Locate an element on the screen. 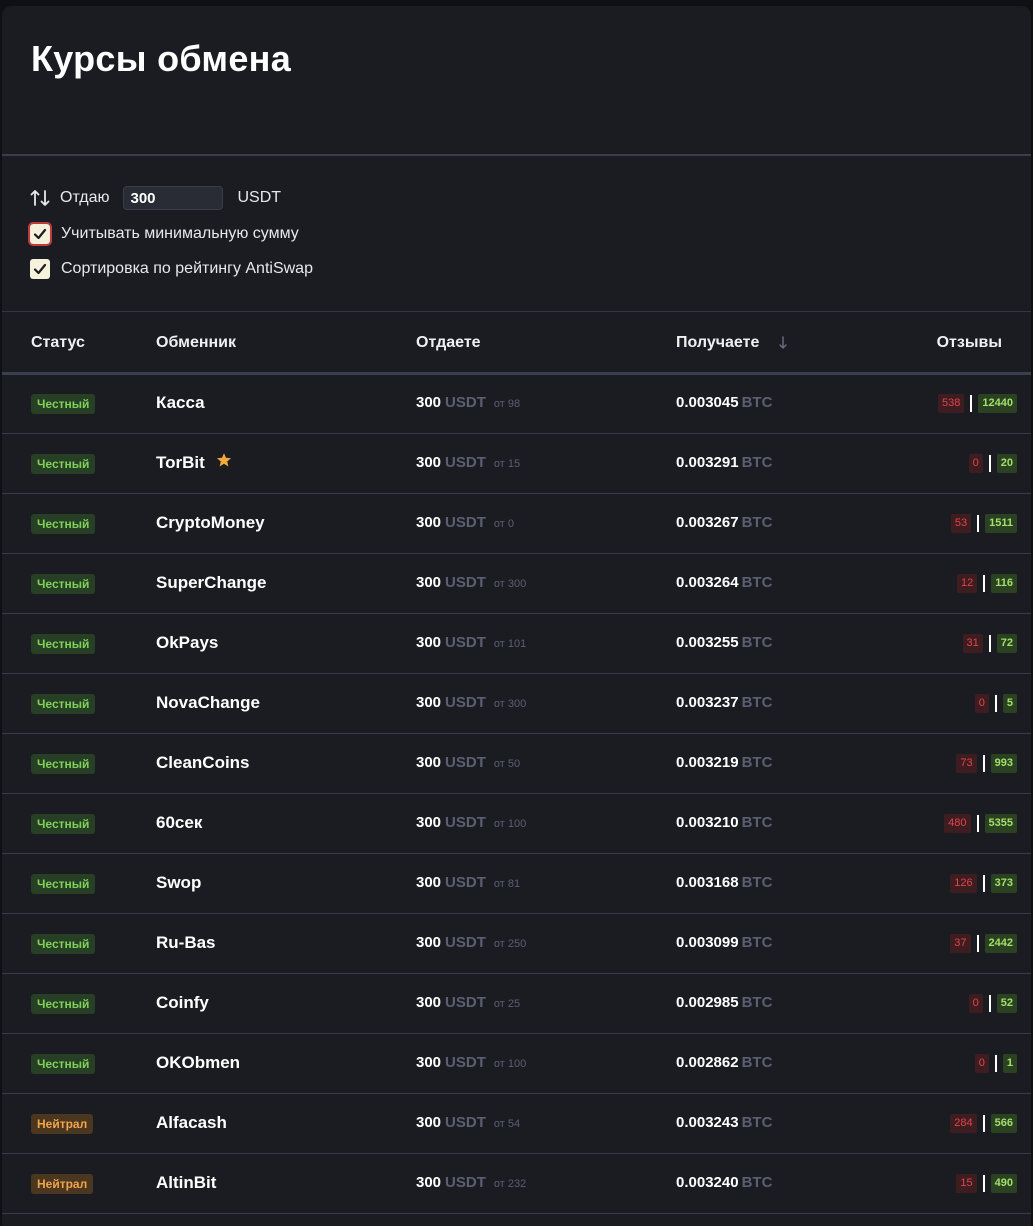 Image resolution: width=1033 pixels, height=1226 pixels. min-sum-checkbox is located at coordinates (40, 234).